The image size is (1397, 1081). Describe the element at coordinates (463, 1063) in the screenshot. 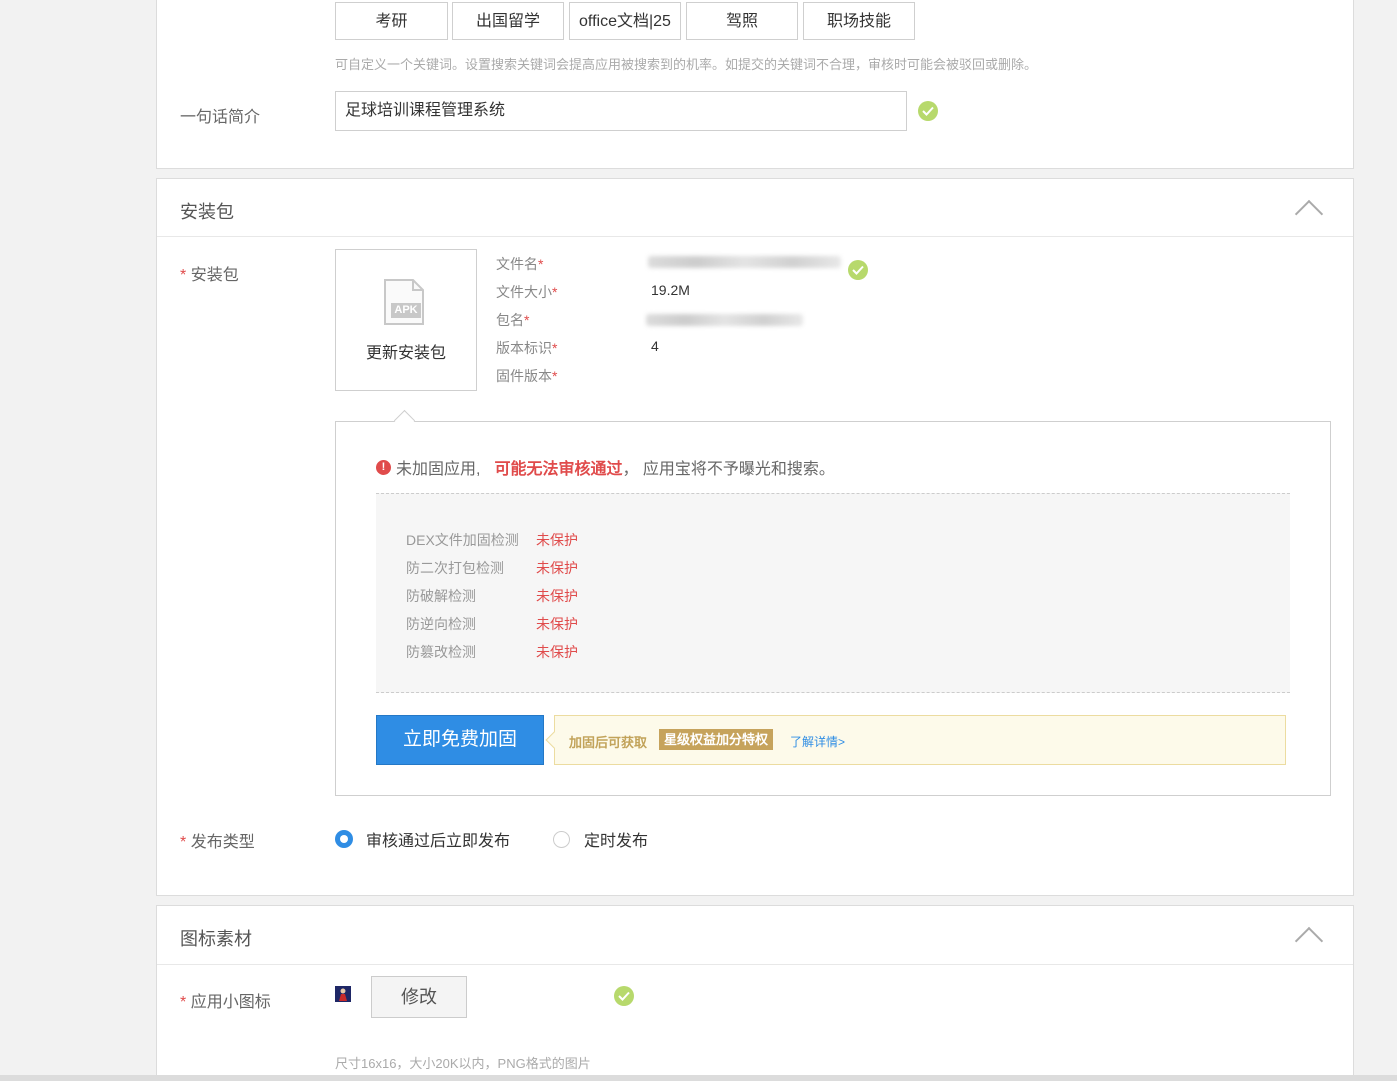

I see `icon-size-hint: 尺寸16x16，大小20K以内，PNG格式的图片` at that location.